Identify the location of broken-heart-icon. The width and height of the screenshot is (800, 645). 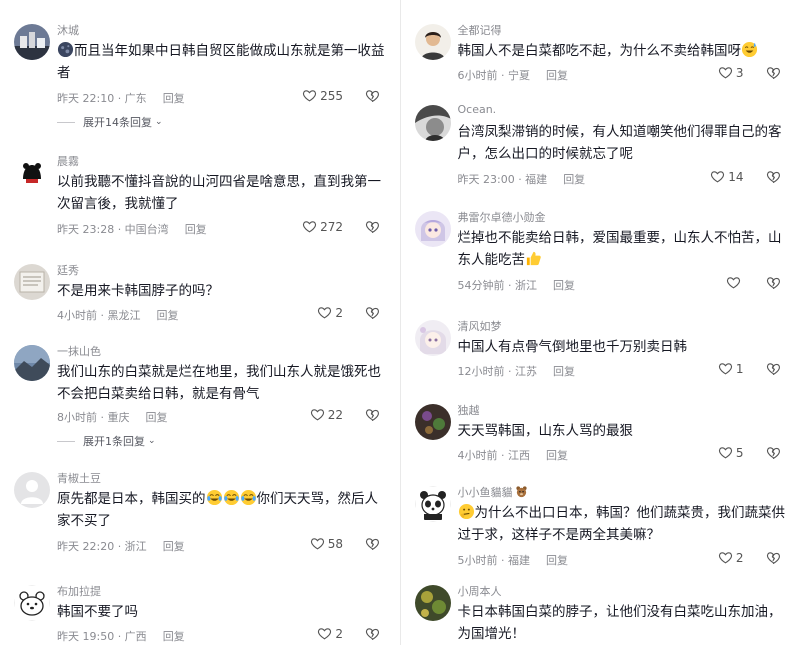
(773, 176).